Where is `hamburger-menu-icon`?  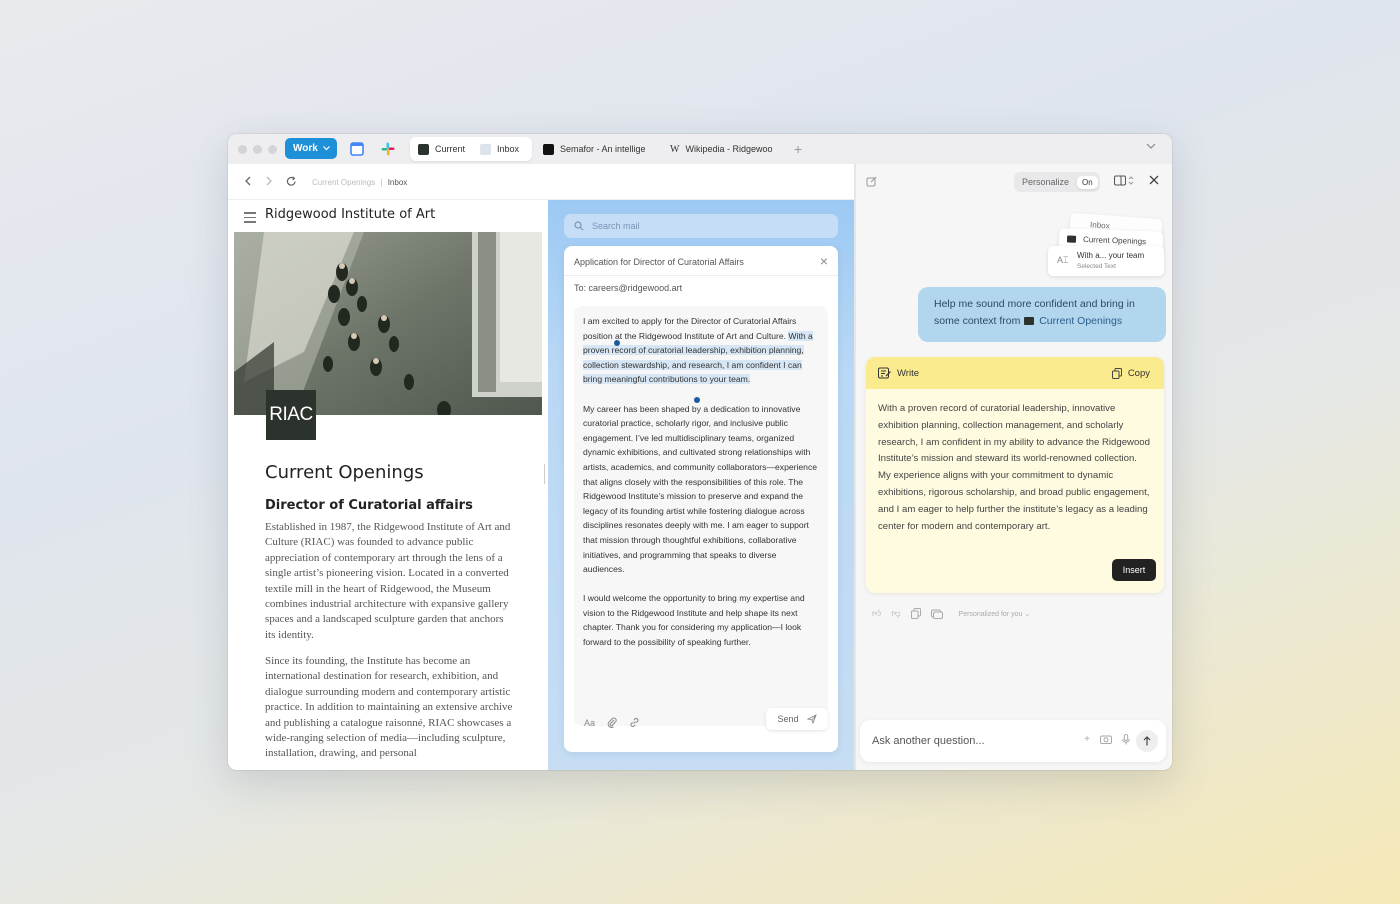
hamburger-menu-icon is located at coordinates (250, 219).